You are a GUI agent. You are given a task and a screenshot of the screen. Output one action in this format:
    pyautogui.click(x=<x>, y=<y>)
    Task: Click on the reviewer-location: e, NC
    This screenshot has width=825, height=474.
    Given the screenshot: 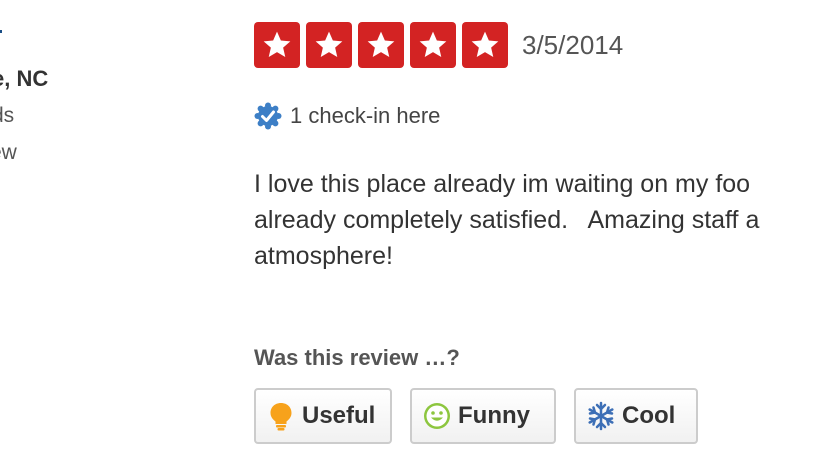 What is the action you would take?
    pyautogui.click(x=24, y=78)
    